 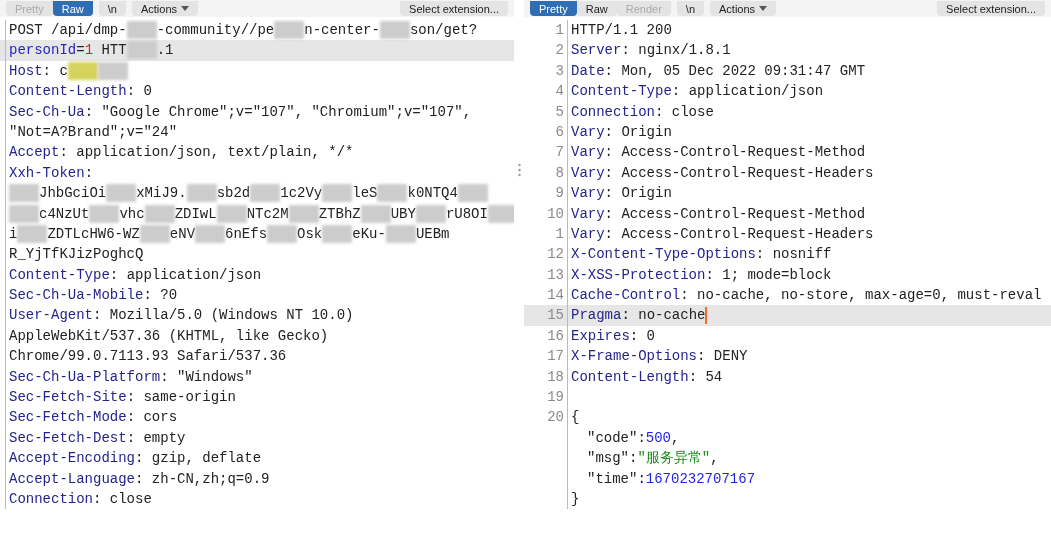 I want to click on line-number: 7, so click(x=559, y=153).